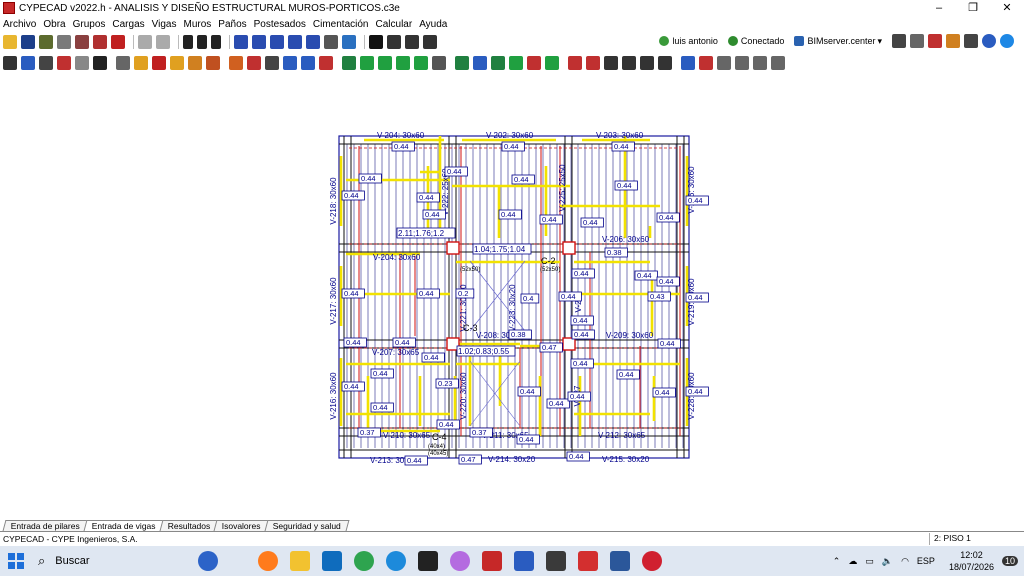 This screenshot has width=1024, height=576. What do you see at coordinates (202, 42) in the screenshot?
I see `floor-select-icon` at bounding box center [202, 42].